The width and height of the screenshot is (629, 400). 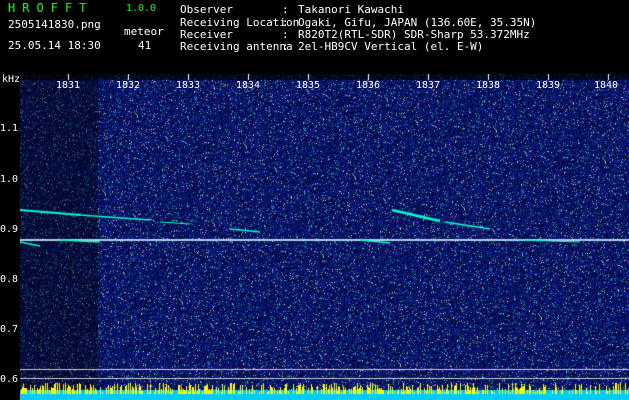 I want to click on y-tick-label: 0.9, so click(x=9, y=229).